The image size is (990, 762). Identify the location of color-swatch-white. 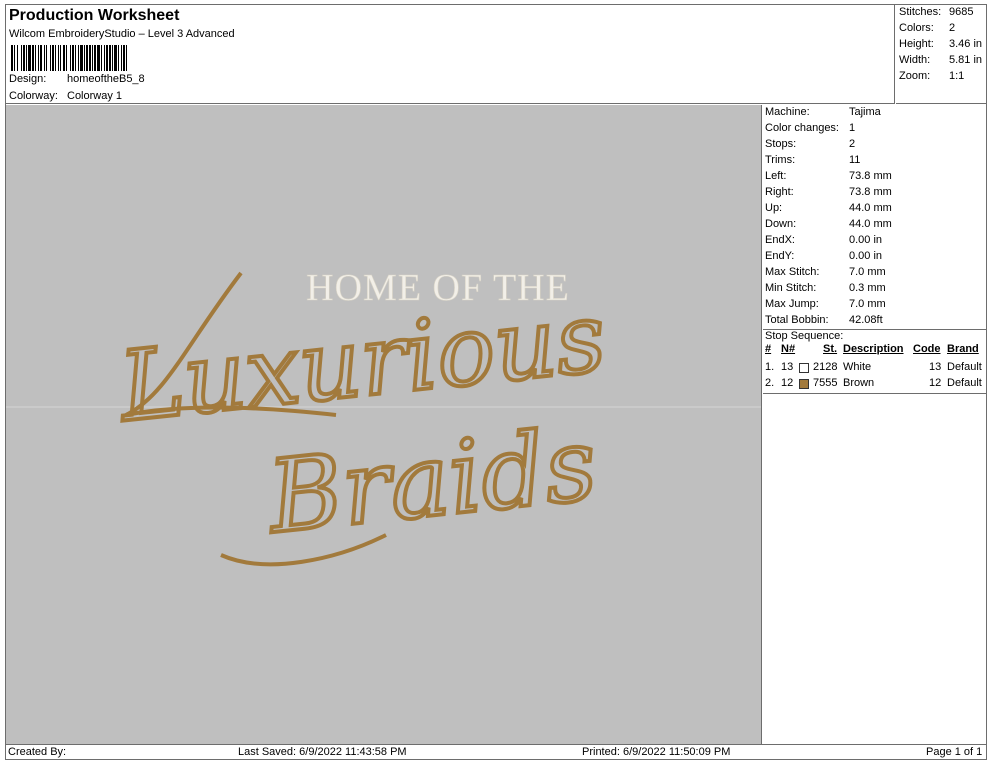
(804, 368).